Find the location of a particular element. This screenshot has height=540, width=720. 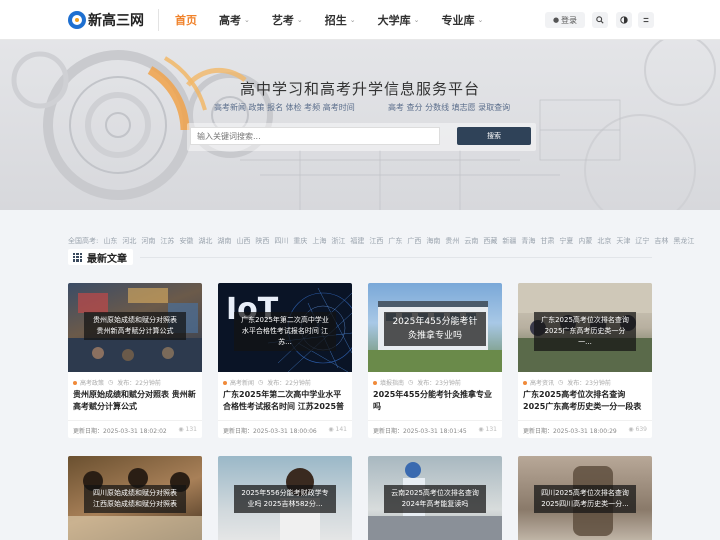

article-thumbnail: 云南2025高考位次排名查询 2024年高考能复读吗 is located at coordinates (435, 498).